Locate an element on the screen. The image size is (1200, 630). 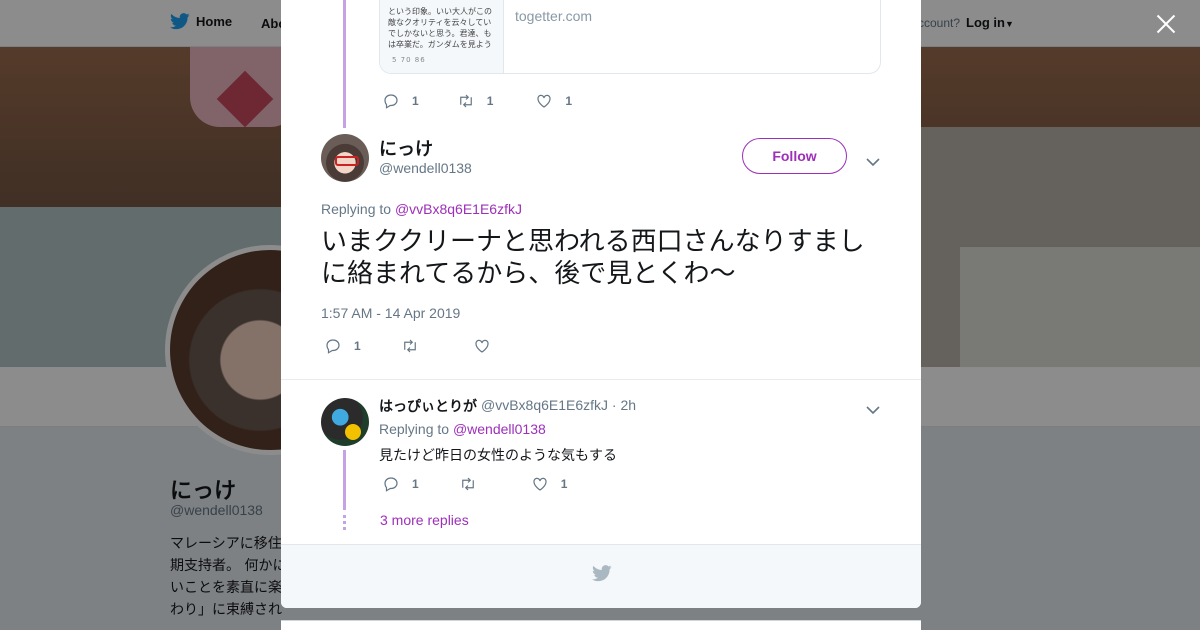
tweet-menu-button is located at coordinates (873, 159).